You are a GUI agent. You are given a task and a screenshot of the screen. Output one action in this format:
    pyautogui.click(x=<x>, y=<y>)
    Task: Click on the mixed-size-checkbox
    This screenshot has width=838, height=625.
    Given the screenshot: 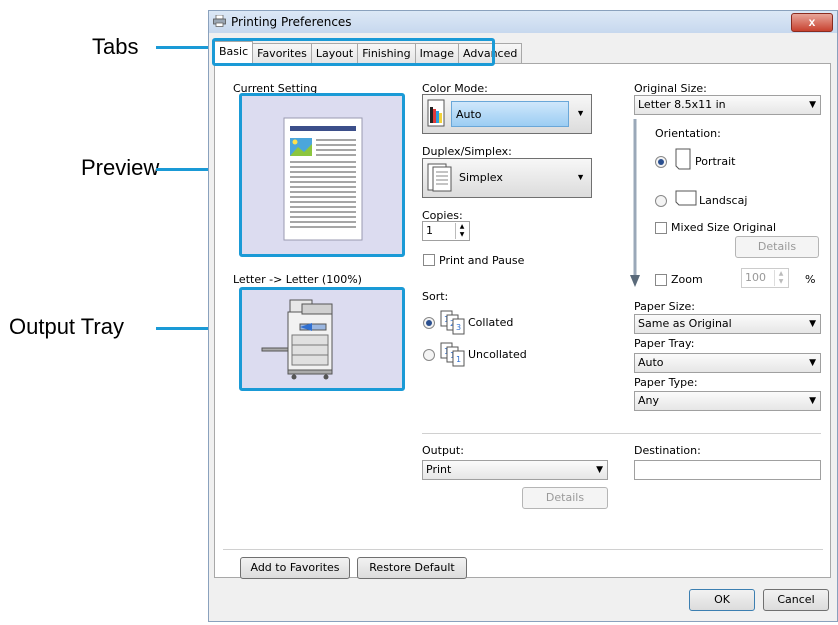 What is the action you would take?
    pyautogui.click(x=661, y=228)
    